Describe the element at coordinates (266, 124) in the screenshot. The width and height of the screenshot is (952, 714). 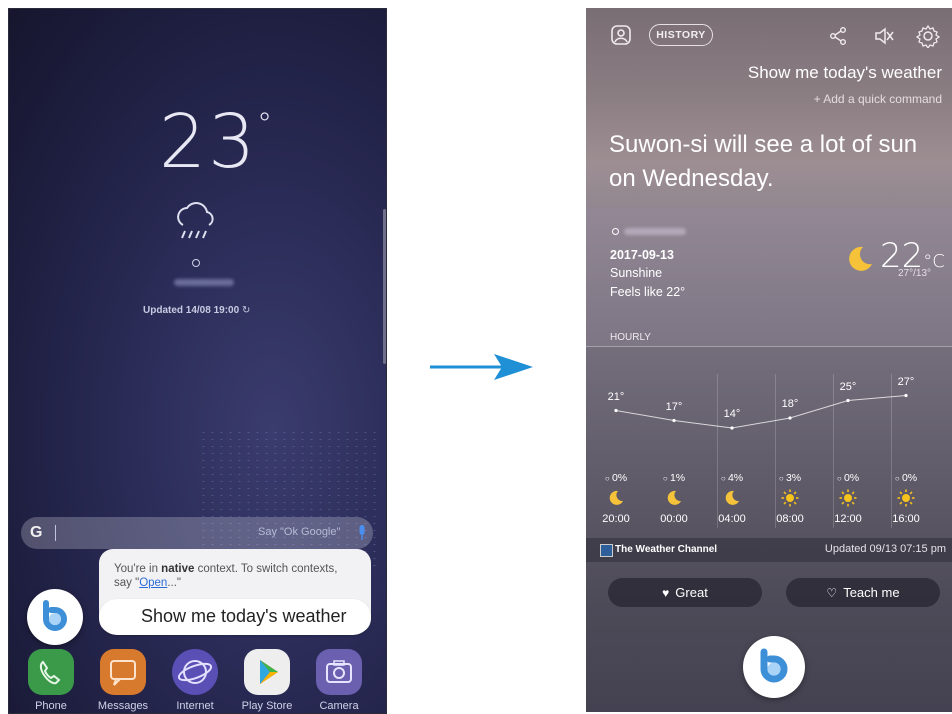
I see `degree-symbol: °` at that location.